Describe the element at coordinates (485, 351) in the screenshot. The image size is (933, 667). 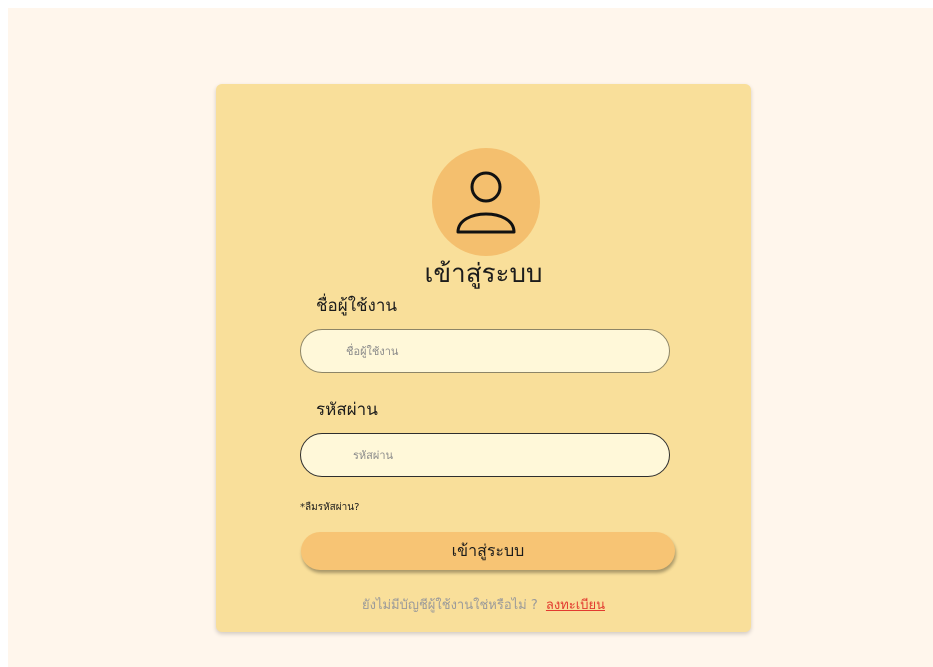
I see `username-input` at that location.